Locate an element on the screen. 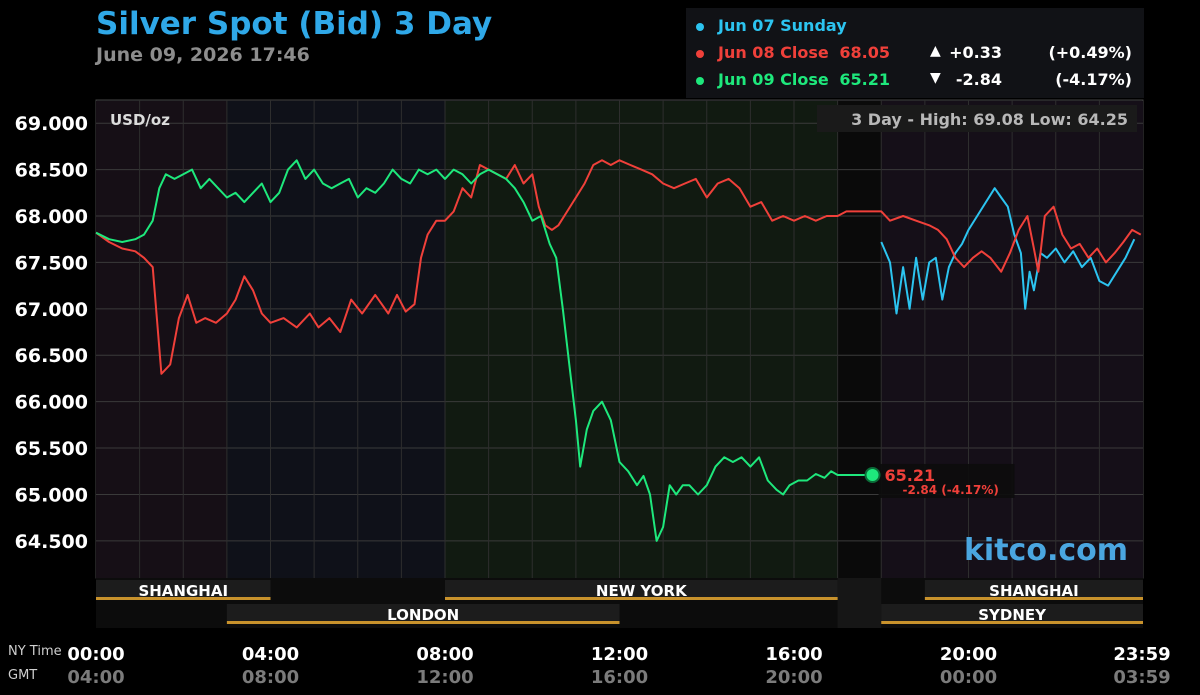 This screenshot has width=1200, height=695. y-axis-unit-label: USD/oz is located at coordinates (140, 120).